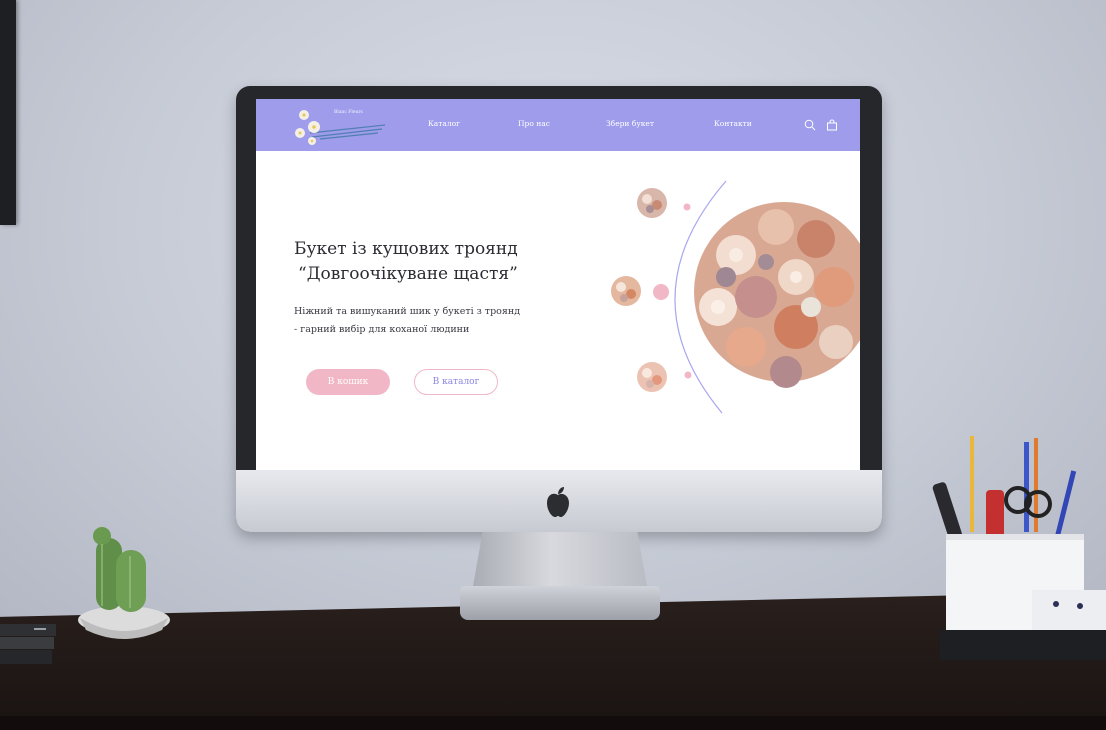  What do you see at coordinates (560, 562) in the screenshot?
I see `monitor-stand-neck` at bounding box center [560, 562].